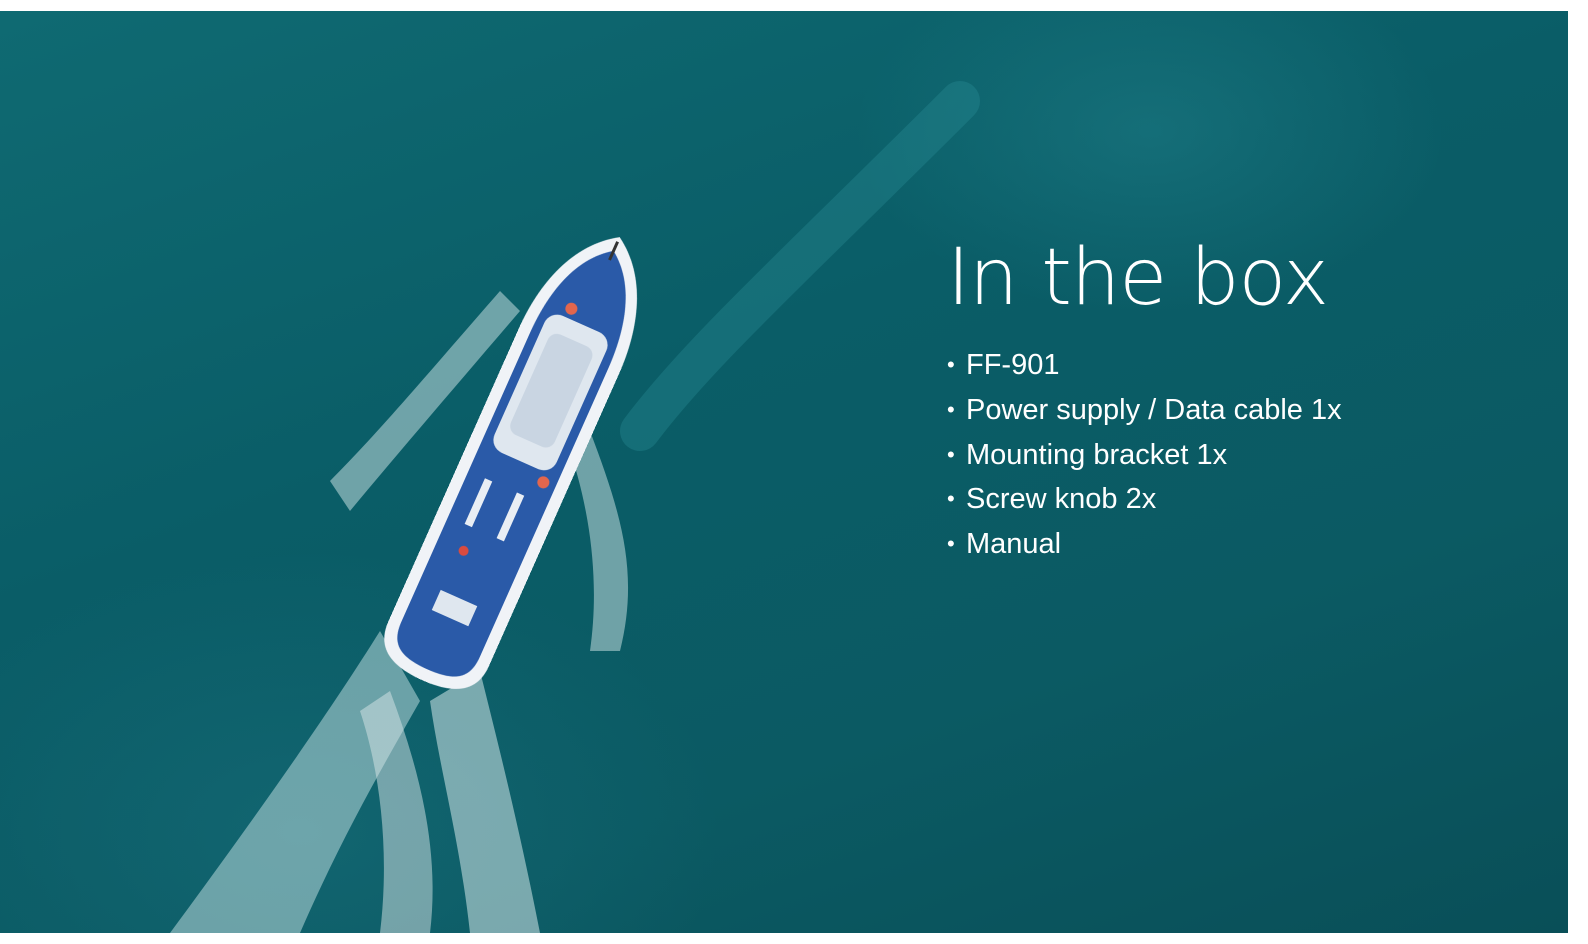 Image resolution: width=1588 pixels, height=944 pixels. What do you see at coordinates (1014, 544) in the screenshot?
I see `item-label: Manual` at bounding box center [1014, 544].